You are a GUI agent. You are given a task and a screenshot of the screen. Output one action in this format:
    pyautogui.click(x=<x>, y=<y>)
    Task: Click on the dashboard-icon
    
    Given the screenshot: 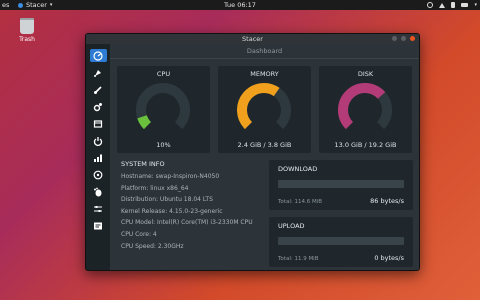 What is the action you would take?
    pyautogui.click(x=98, y=55)
    